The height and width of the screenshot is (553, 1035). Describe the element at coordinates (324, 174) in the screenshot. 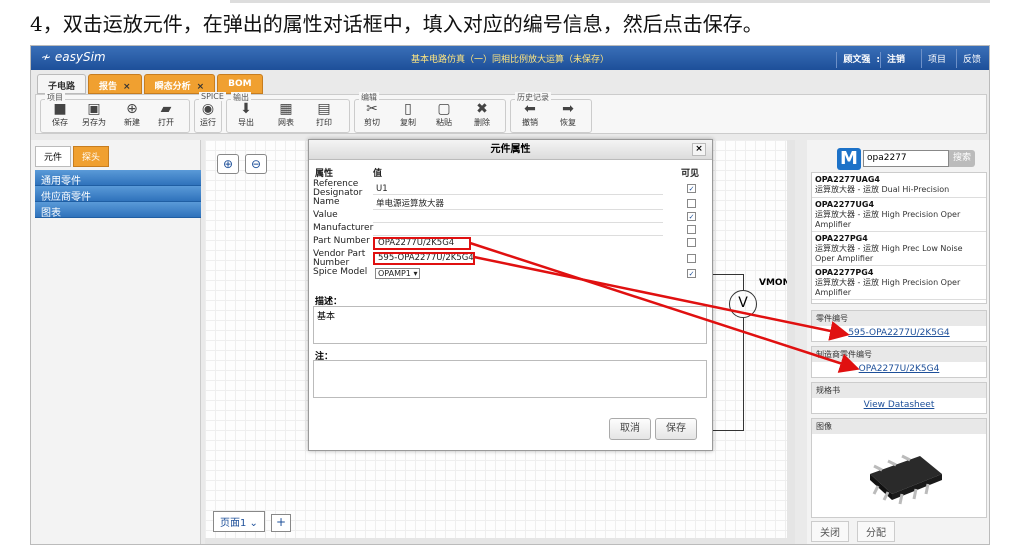

I see `col-property: 属性` at that location.